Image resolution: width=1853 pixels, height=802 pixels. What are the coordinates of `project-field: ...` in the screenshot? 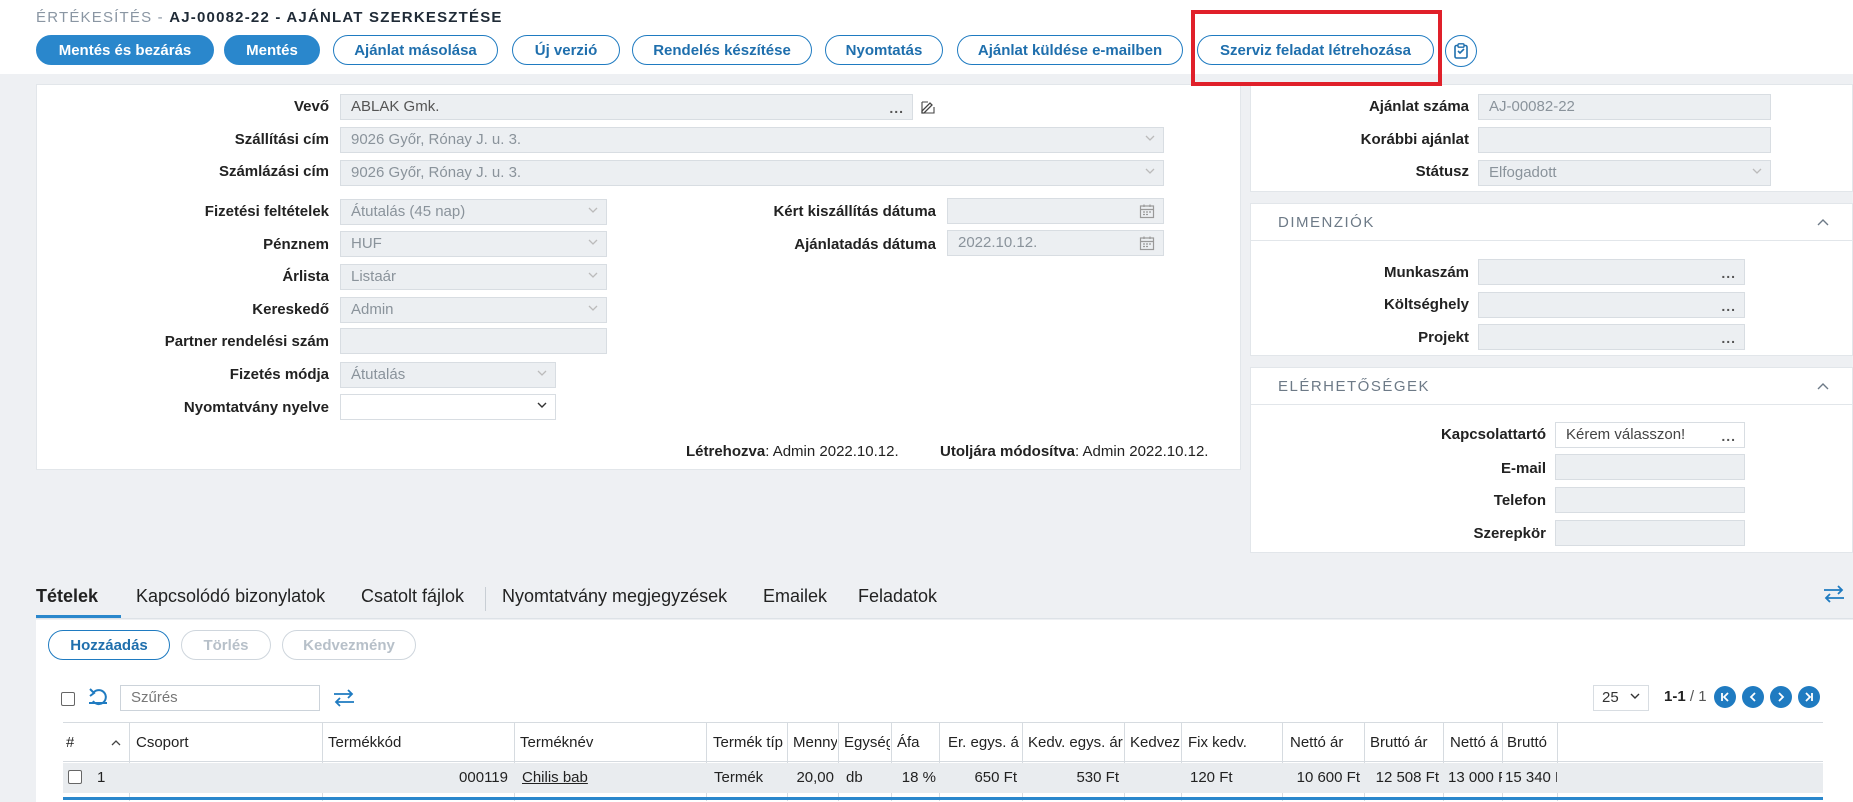 It's located at (1611, 337).